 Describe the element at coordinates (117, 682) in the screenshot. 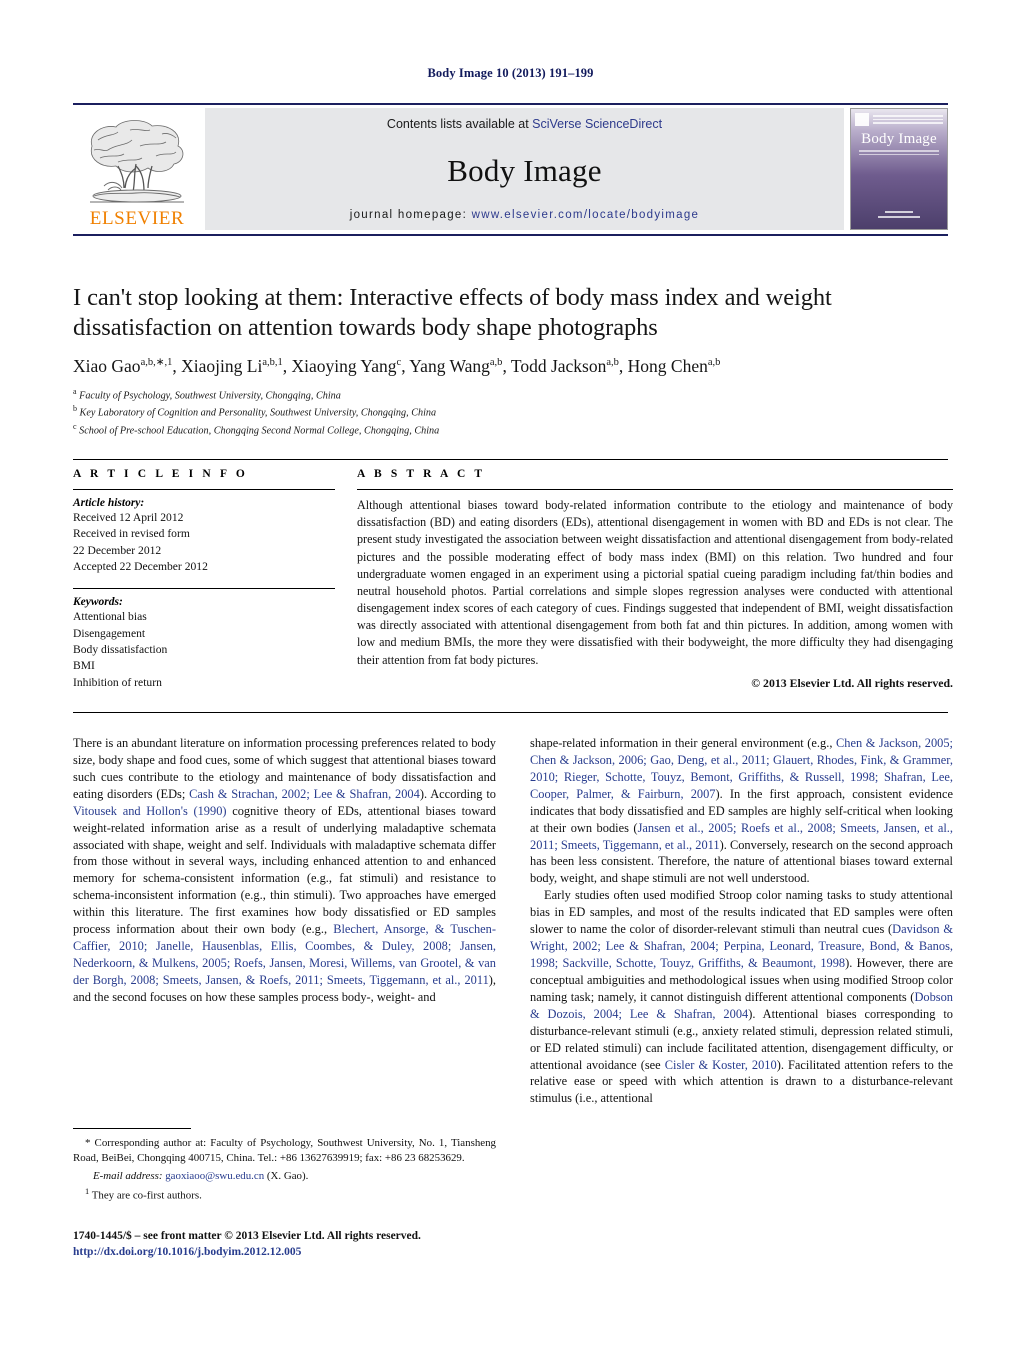

I see `keyword-item: Inhibition of return` at that location.